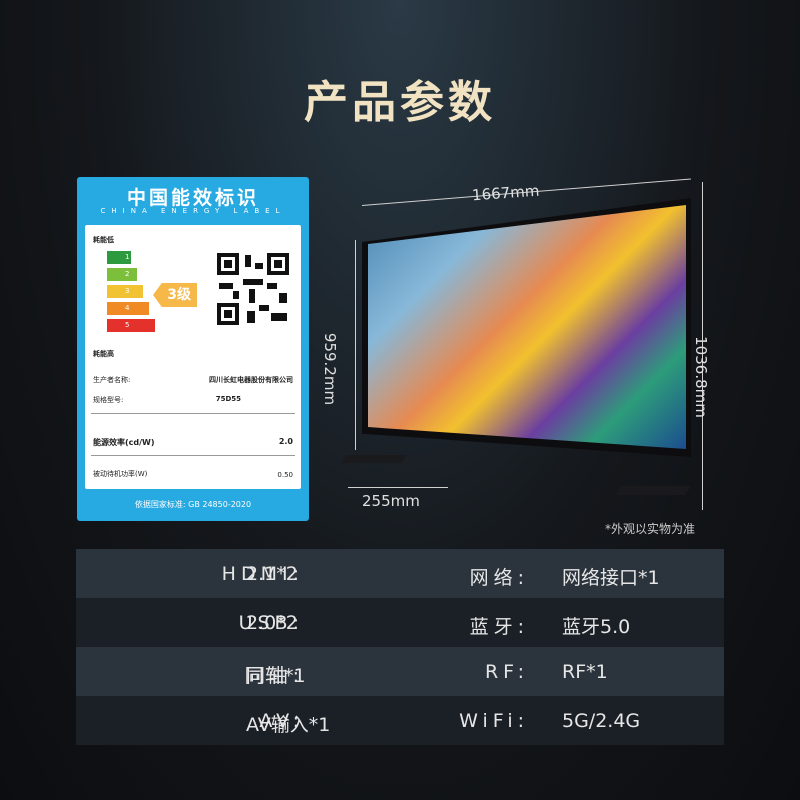  What do you see at coordinates (330, 369) in the screenshot?
I see `tv-screen-height: 959.2mm` at bounding box center [330, 369].